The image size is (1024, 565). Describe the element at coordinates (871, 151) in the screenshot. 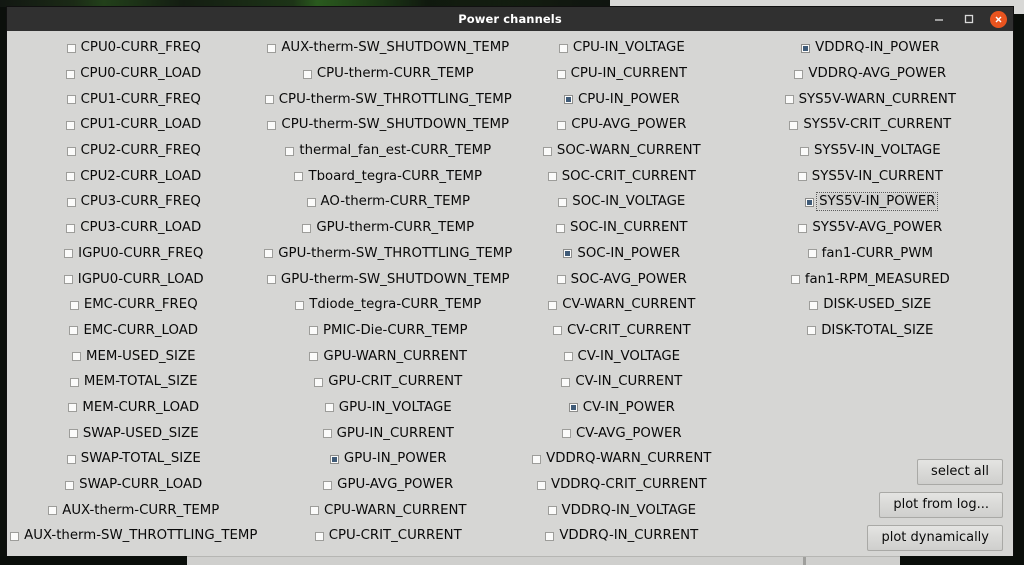

I see `channel-checkbox-row: SYS5V-IN_VOLTAGE` at that location.